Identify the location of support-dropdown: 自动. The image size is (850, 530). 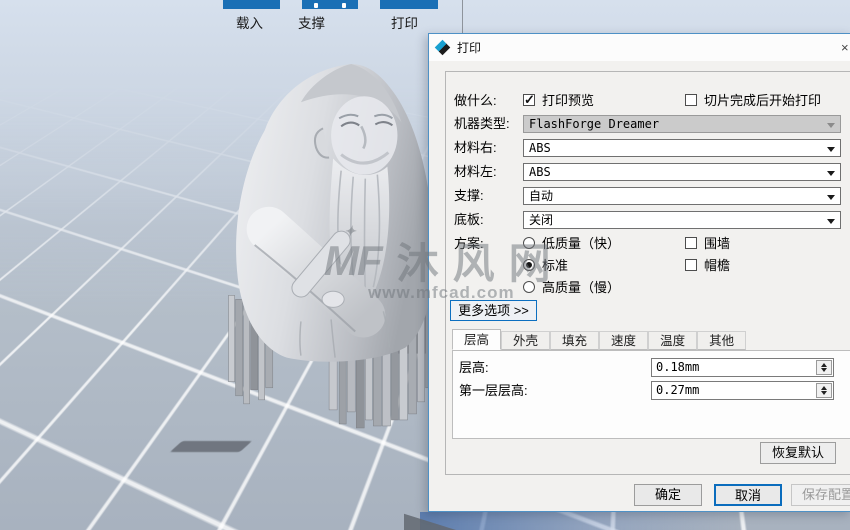
(682, 196).